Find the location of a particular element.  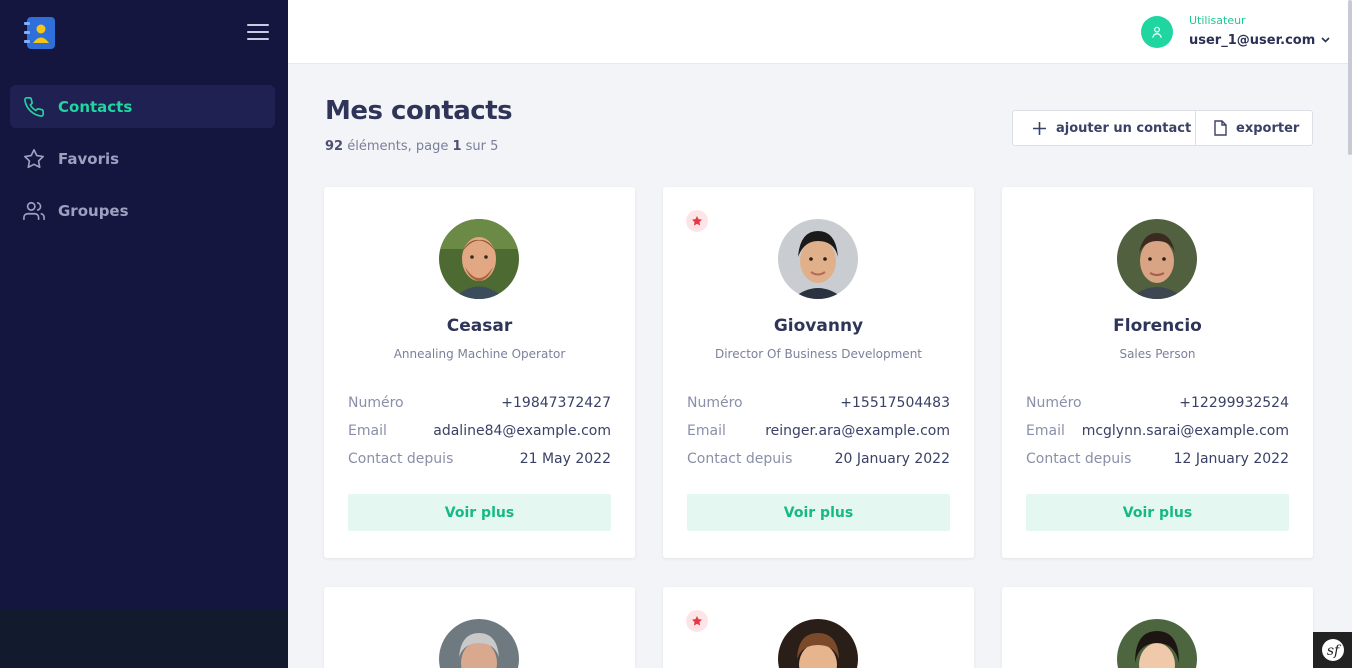

sidebar-nav: Contacts Favoris Groupes is located at coordinates (142, 163).